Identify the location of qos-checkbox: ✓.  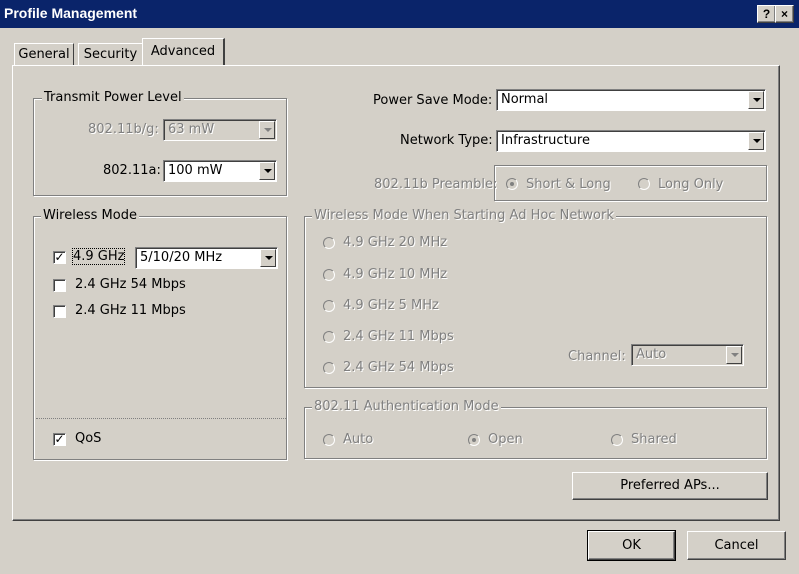
(59, 439).